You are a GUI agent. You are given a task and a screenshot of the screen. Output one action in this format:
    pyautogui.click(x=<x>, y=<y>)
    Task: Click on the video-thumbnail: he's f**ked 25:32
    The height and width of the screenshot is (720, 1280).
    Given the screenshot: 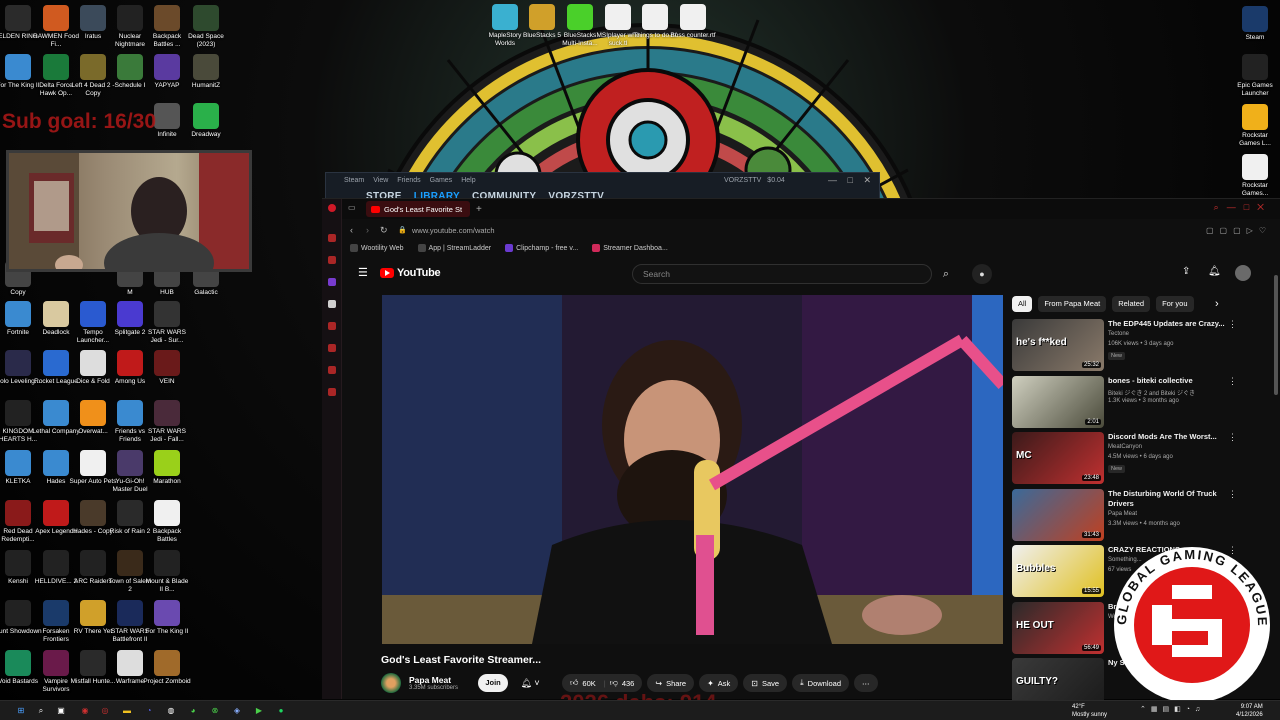 What is the action you would take?
    pyautogui.click(x=1058, y=345)
    